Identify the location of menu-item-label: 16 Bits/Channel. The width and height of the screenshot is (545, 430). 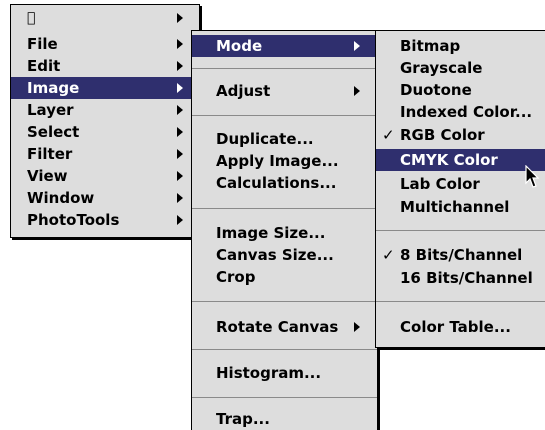
(466, 278).